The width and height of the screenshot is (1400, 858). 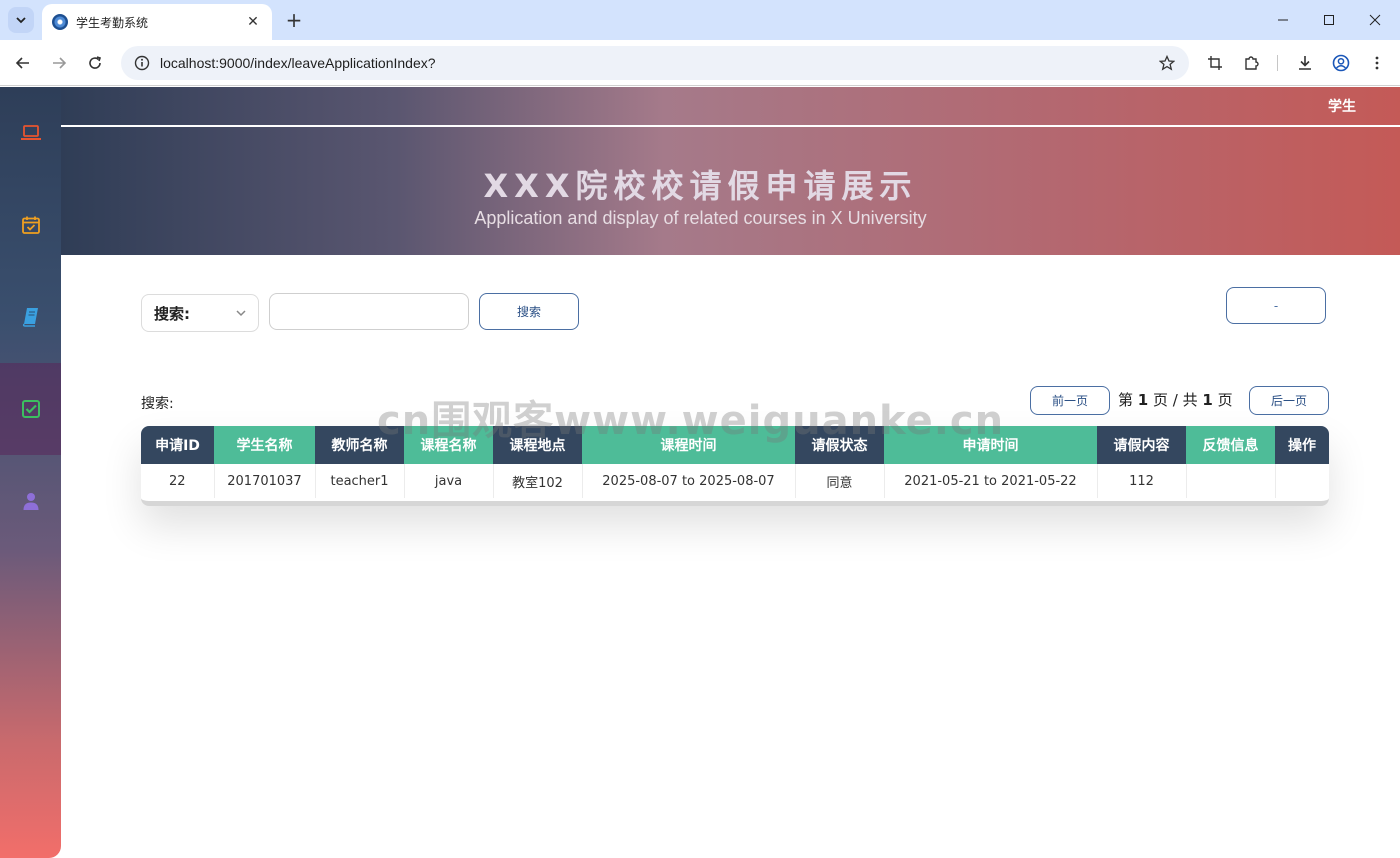 What do you see at coordinates (448, 445) in the screenshot?
I see `column-header: 课程名称` at bounding box center [448, 445].